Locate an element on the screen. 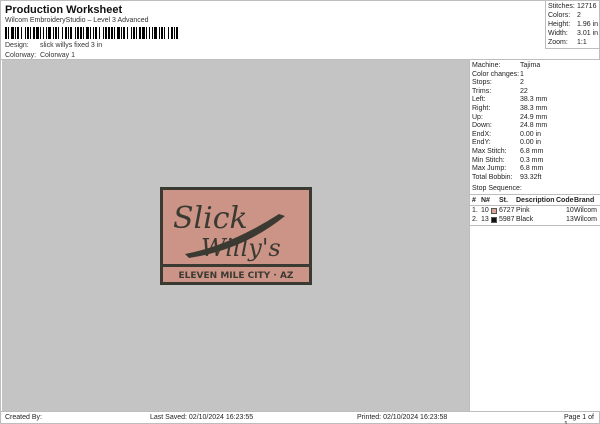 The width and height of the screenshot is (600, 424). info-value: 24.9 mm is located at coordinates (534, 117).